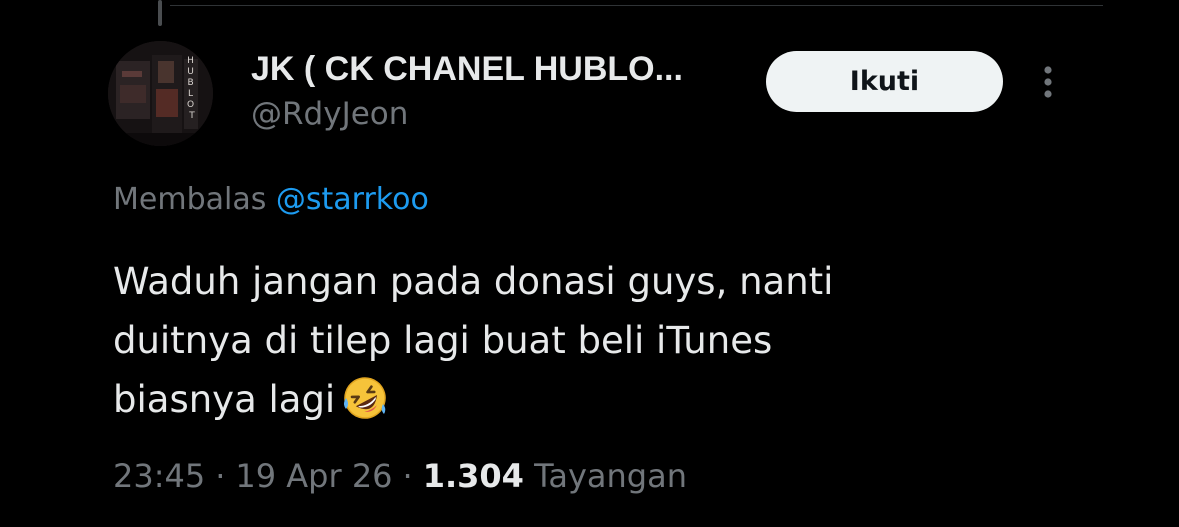 The height and width of the screenshot is (527, 1179). I want to click on tweet-meta: 23:45 · 19 Apr 26 · 1.304 Tayangan, so click(400, 476).